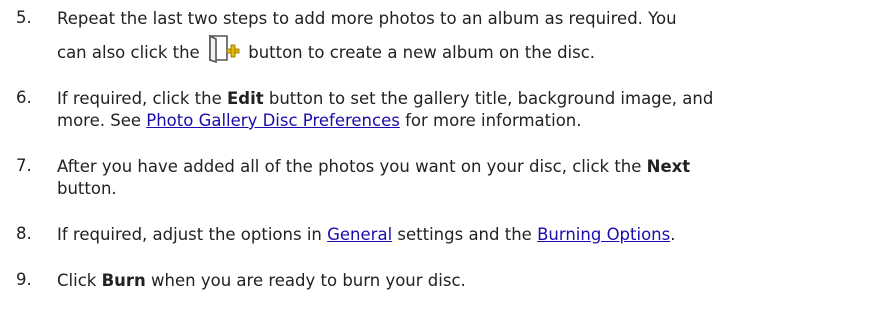  Describe the element at coordinates (128, 52) in the screenshot. I see `text-segment: can also click the` at that location.